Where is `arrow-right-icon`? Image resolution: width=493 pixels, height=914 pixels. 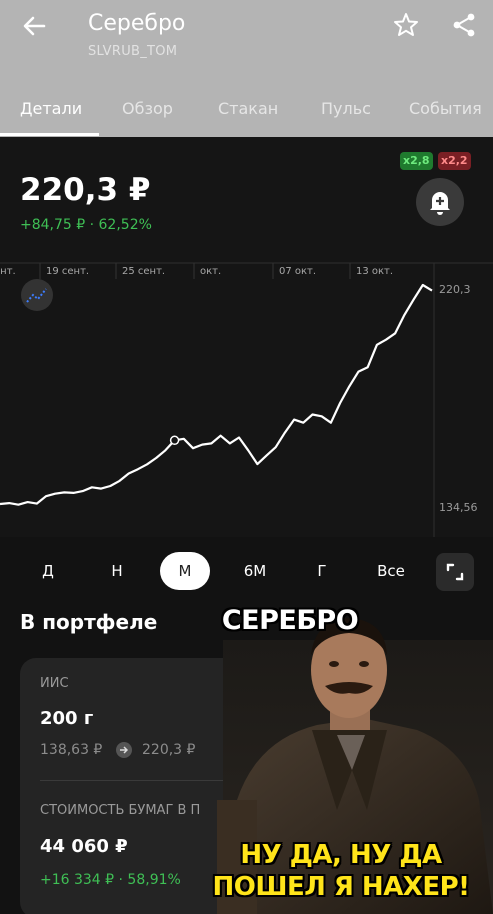
arrow-right-icon is located at coordinates (124, 750).